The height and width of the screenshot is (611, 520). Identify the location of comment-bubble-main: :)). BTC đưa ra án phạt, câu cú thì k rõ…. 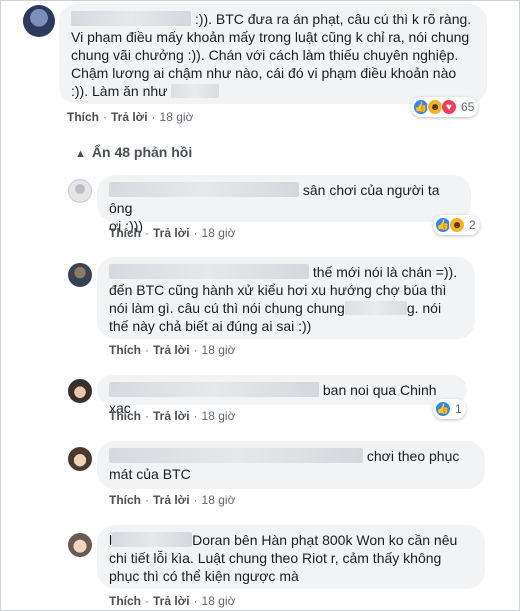
(273, 54).